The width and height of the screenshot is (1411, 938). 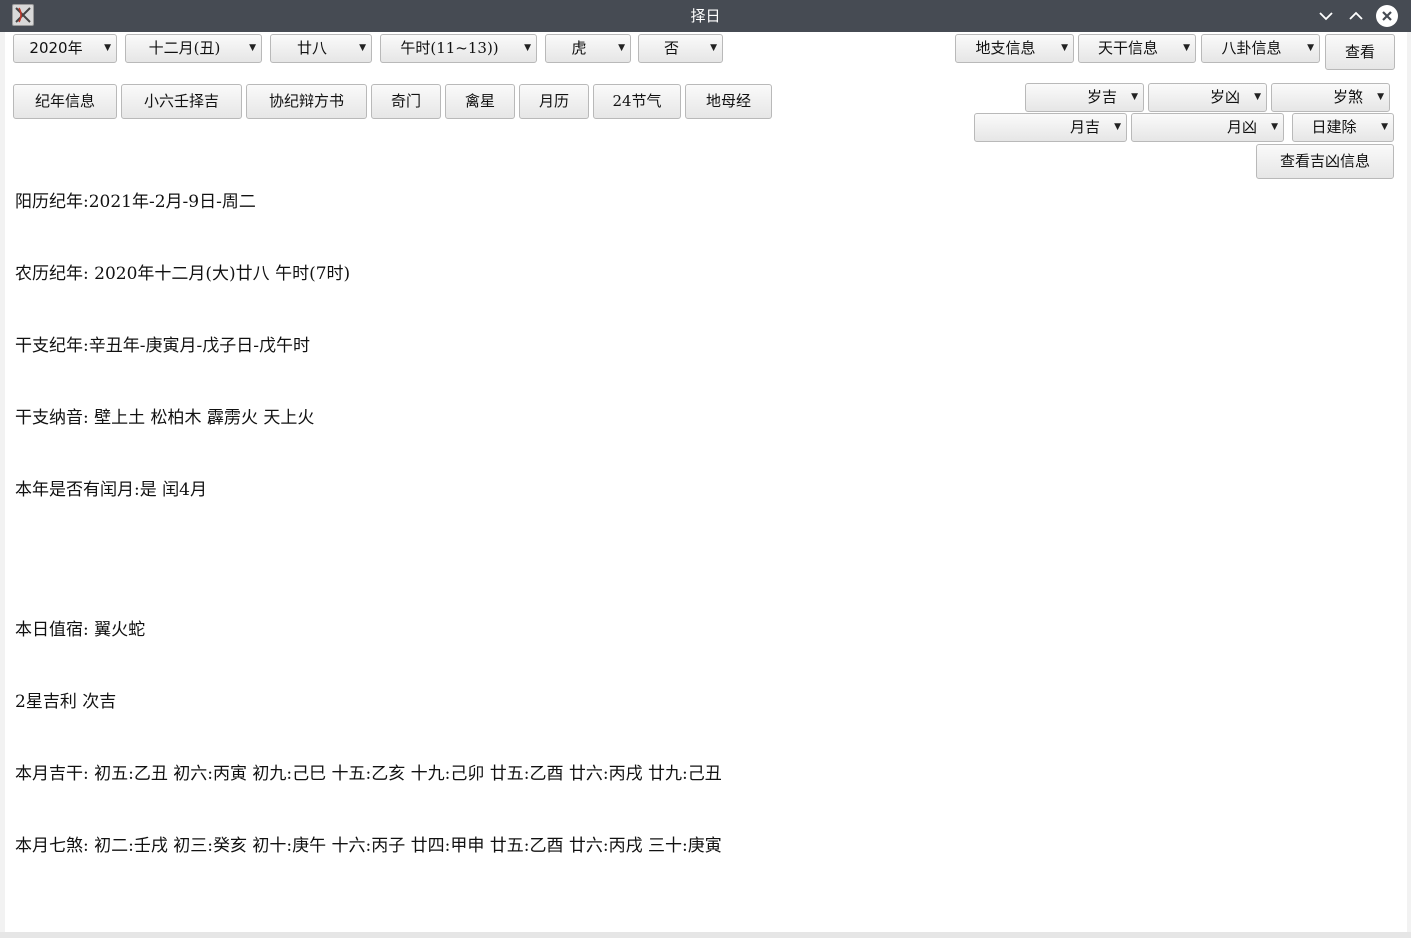 What do you see at coordinates (65, 101) in the screenshot?
I see `nav-button-jinian: 纪年信息` at bounding box center [65, 101].